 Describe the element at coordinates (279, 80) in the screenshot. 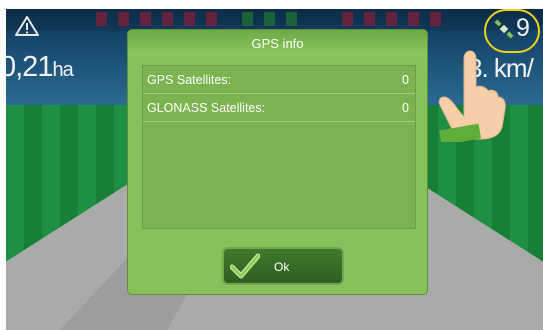

I see `gps-satellites-row: GPS Satellites: 0` at that location.